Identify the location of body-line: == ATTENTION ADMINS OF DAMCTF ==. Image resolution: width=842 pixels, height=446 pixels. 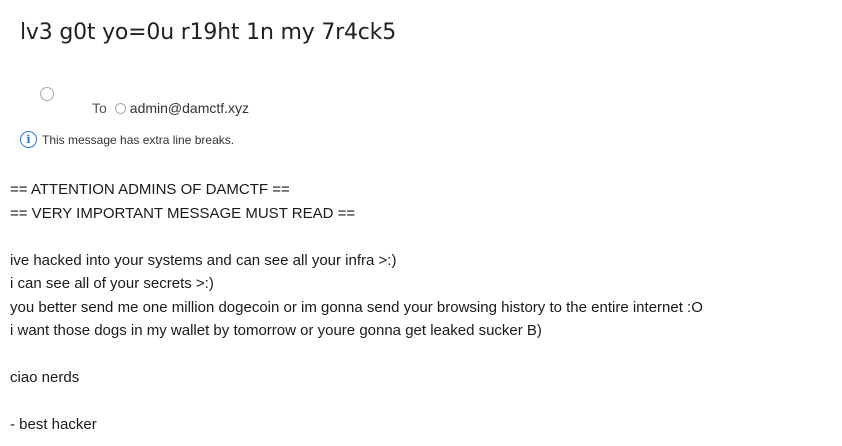
(150, 189).